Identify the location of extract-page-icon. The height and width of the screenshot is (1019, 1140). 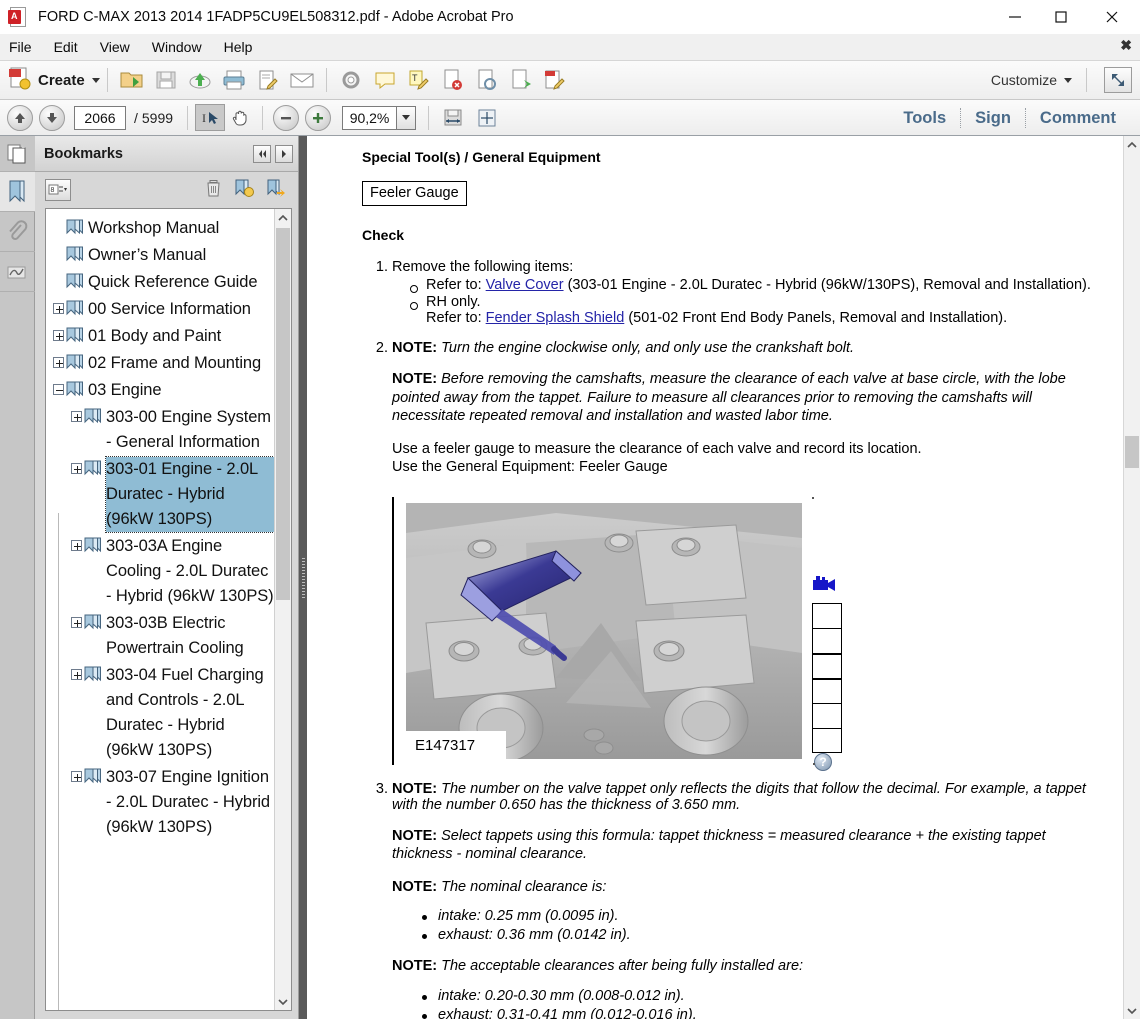
(487, 80).